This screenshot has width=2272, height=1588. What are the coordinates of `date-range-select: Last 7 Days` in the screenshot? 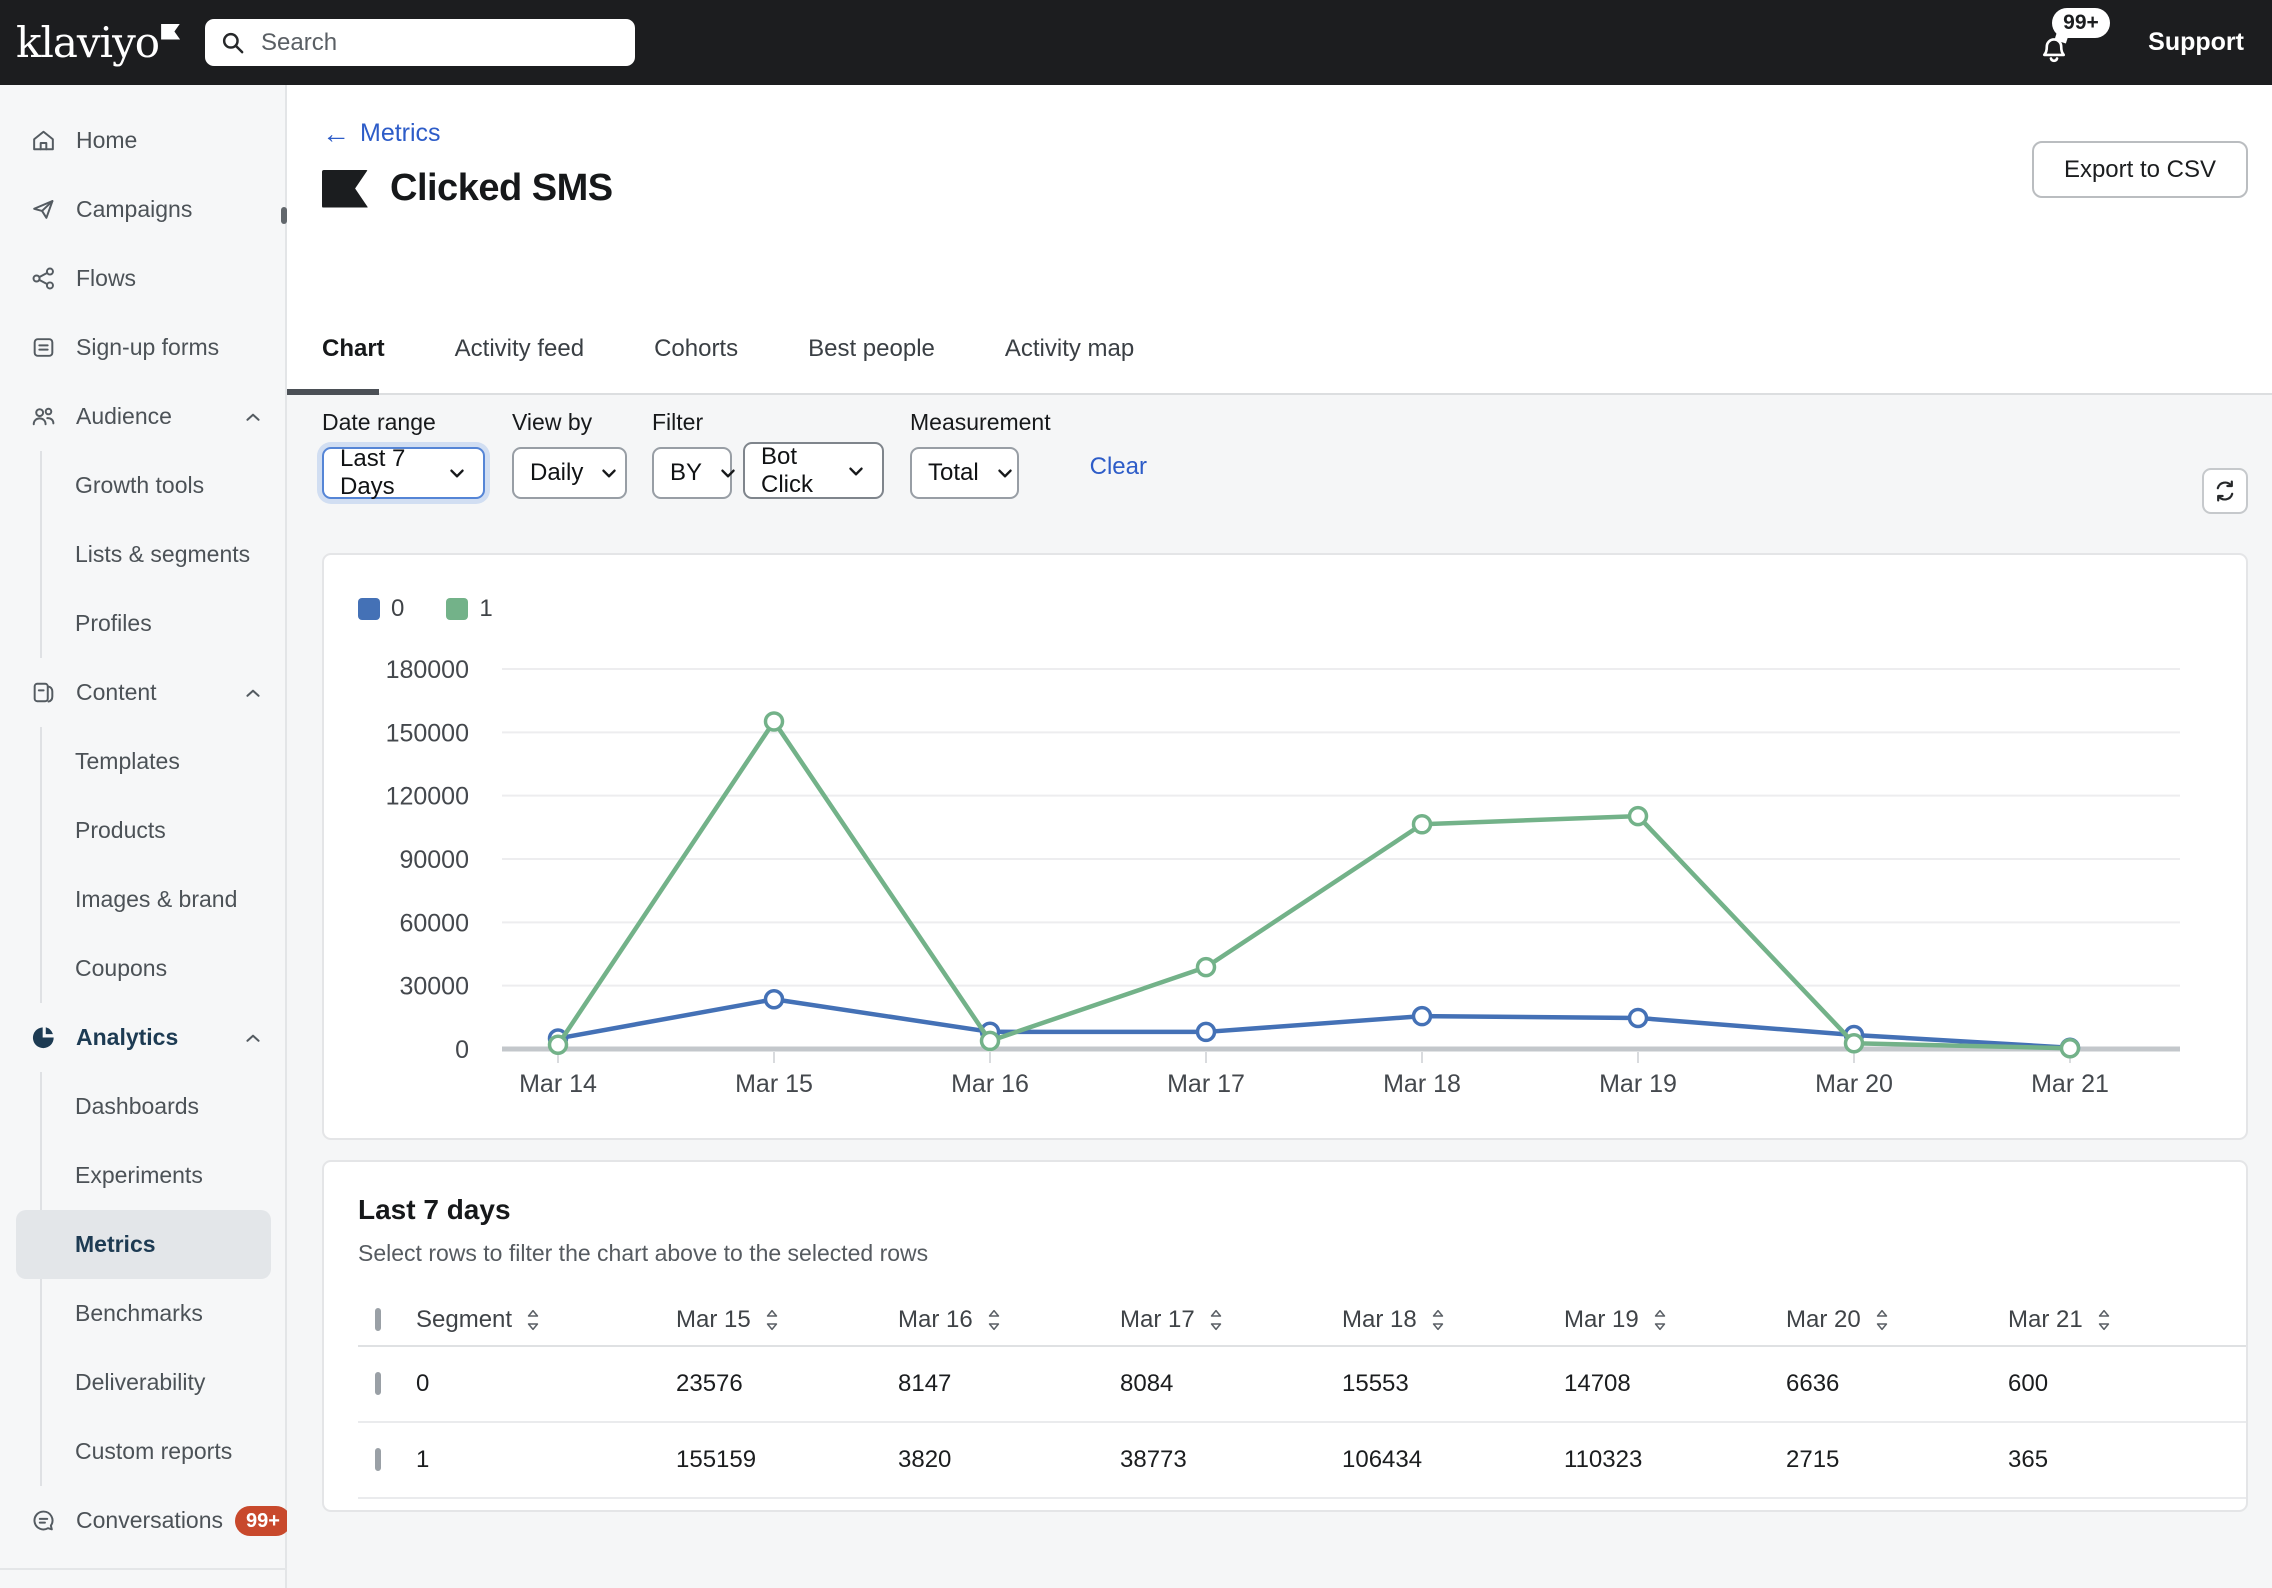 It's located at (403, 472).